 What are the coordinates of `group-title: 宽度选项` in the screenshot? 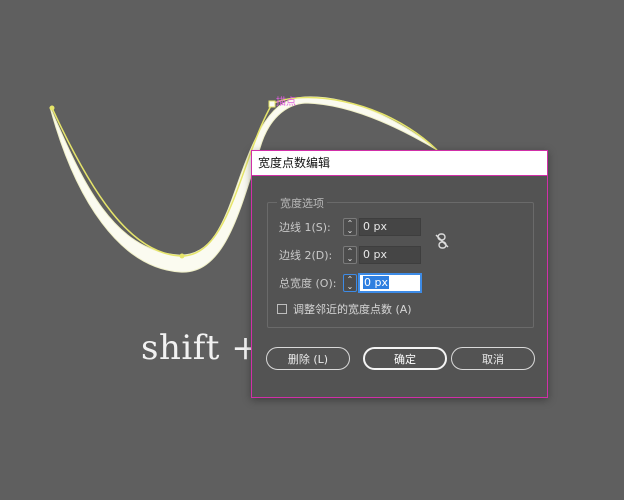 It's located at (302, 203).